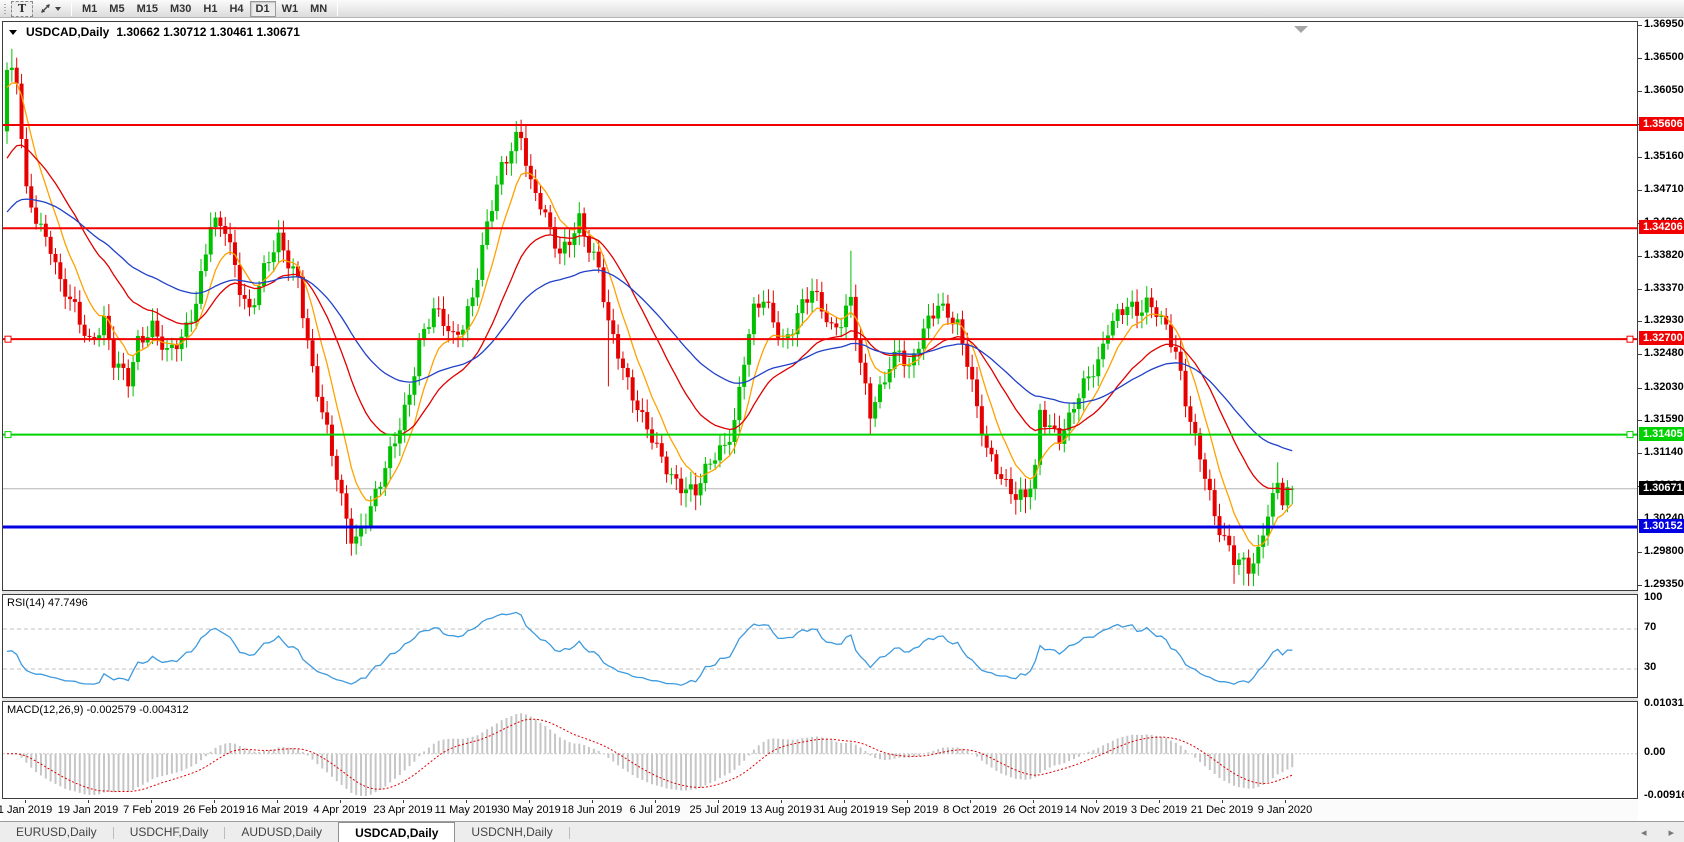 This screenshot has height=842, width=1684. I want to click on top-toolbar: T M1 M5 M15 M30 H1 H4 D1 W1 MN, so click(842, 9).